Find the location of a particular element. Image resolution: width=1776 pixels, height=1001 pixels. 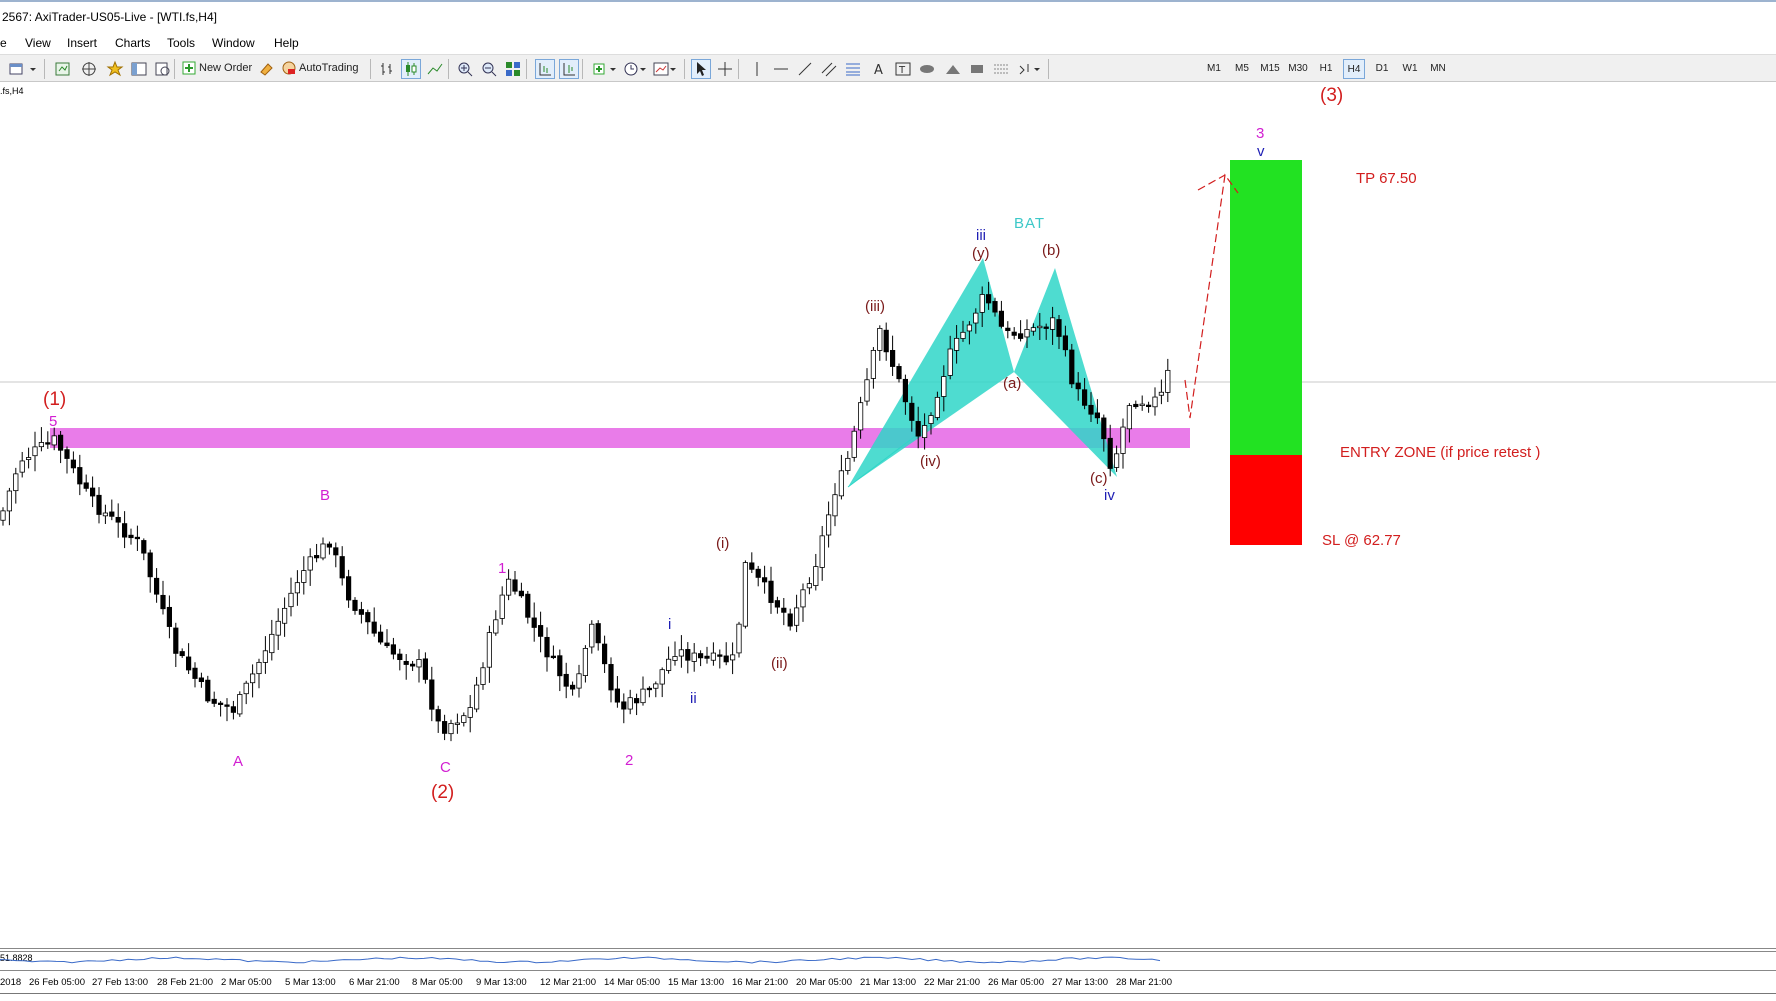

trendline-icon is located at coordinates (805, 69).